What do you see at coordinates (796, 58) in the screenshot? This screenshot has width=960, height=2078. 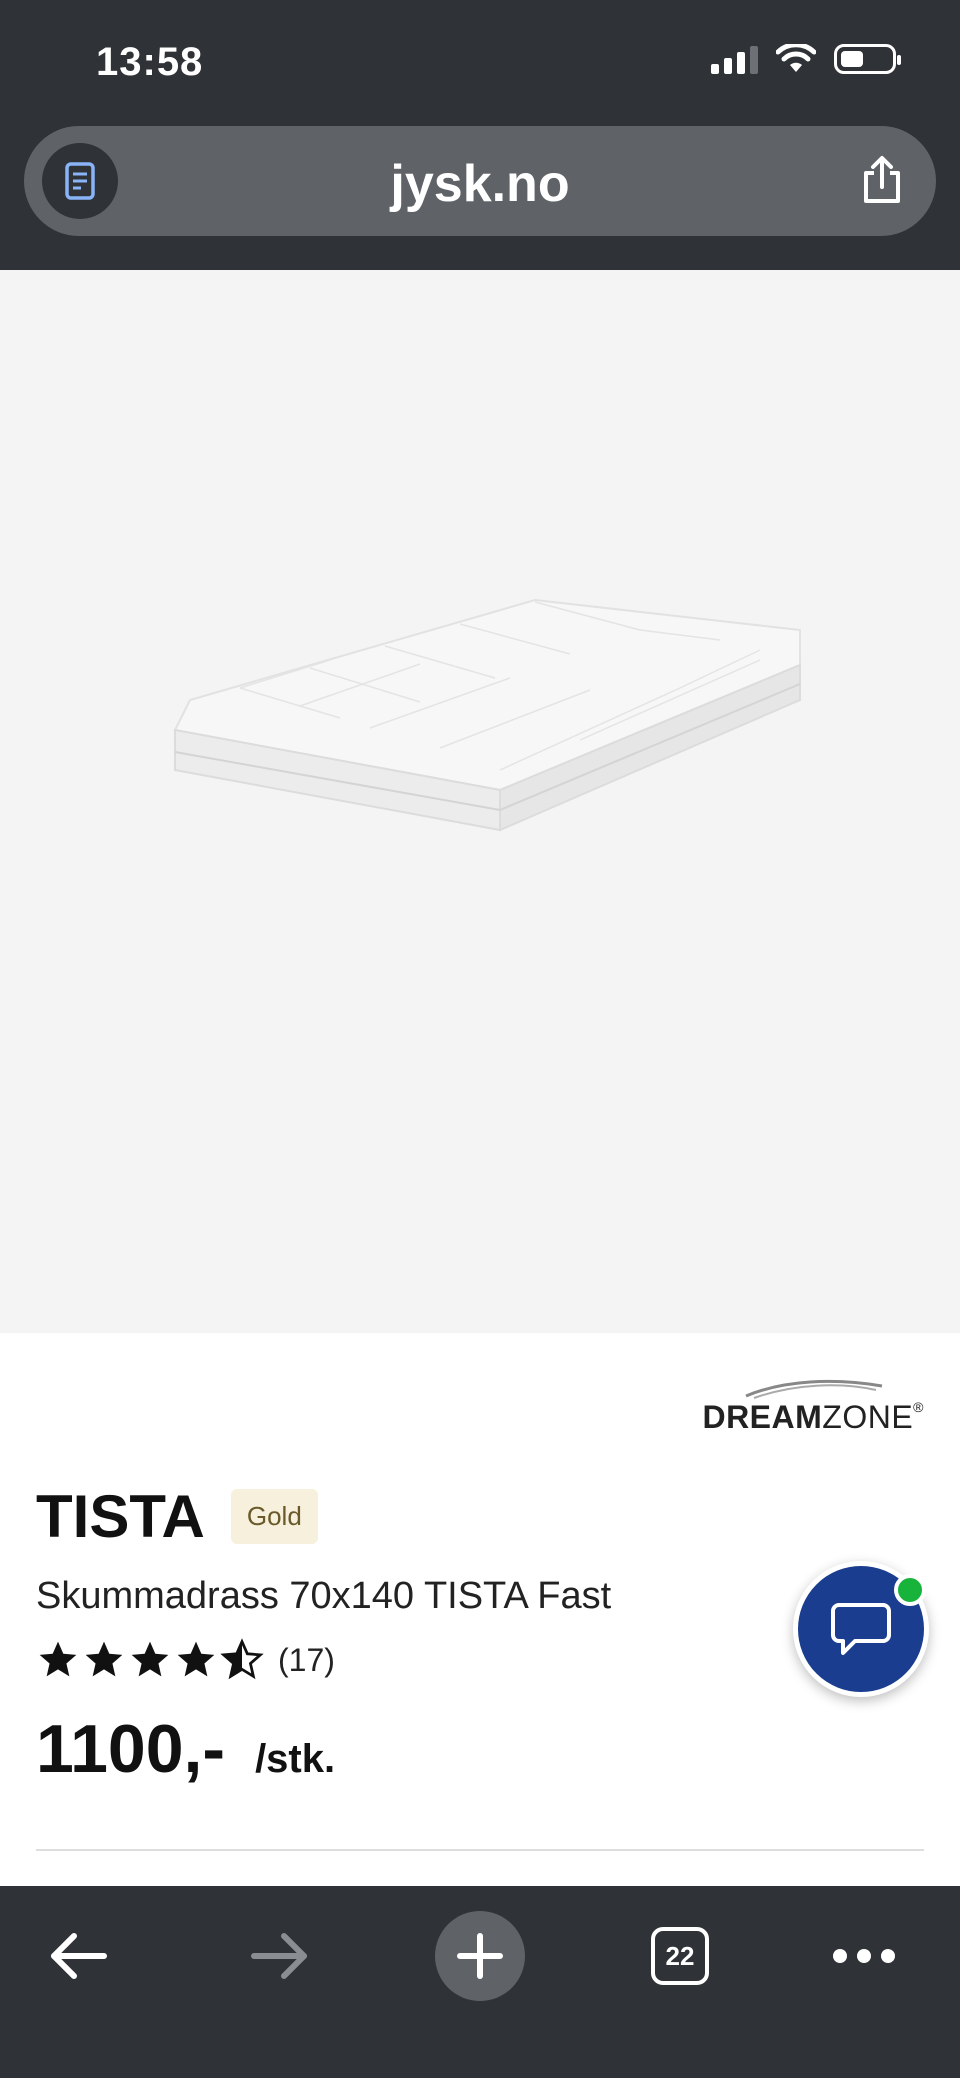 I see `wifi-icon` at bounding box center [796, 58].